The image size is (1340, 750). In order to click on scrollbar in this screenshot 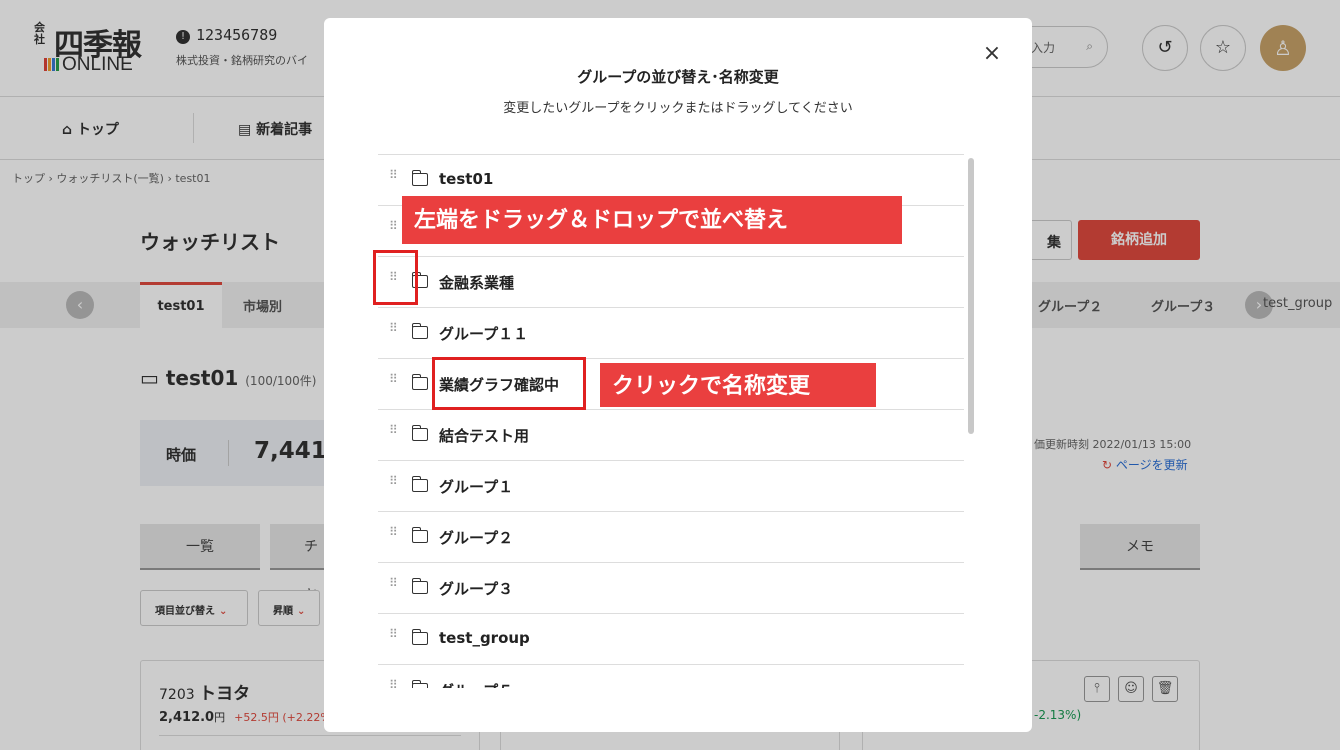, I will do `click(971, 421)`.